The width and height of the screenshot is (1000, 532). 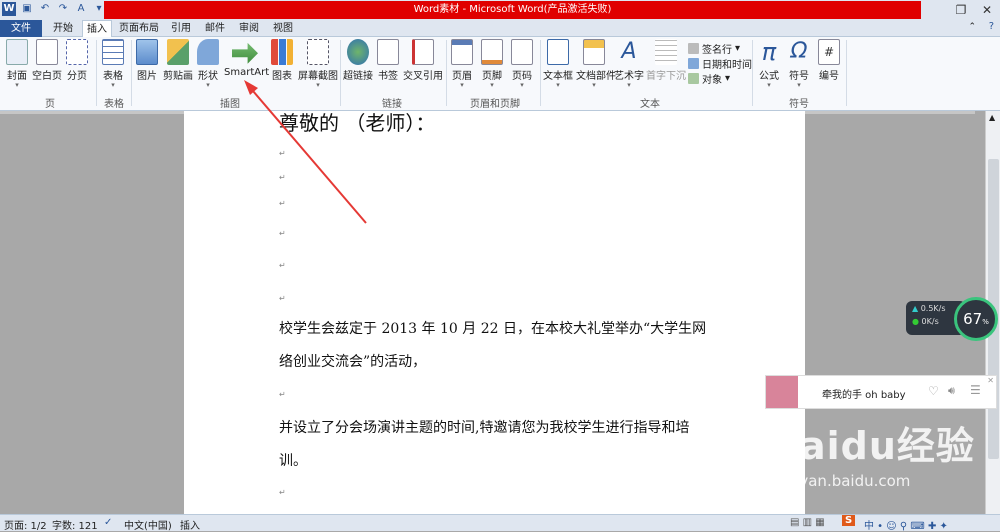 I want to click on group-label-illustrations: 插图, so click(x=230, y=104).